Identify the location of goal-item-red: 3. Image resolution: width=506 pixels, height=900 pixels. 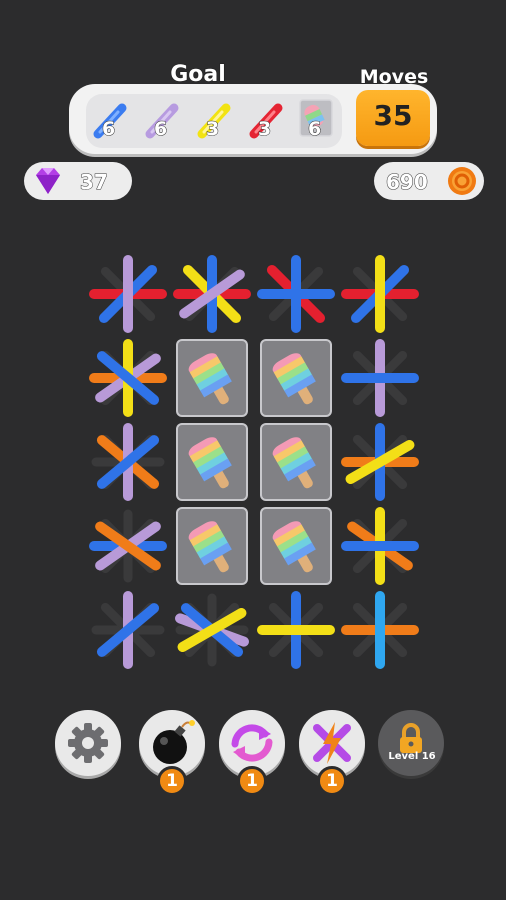
(269, 121).